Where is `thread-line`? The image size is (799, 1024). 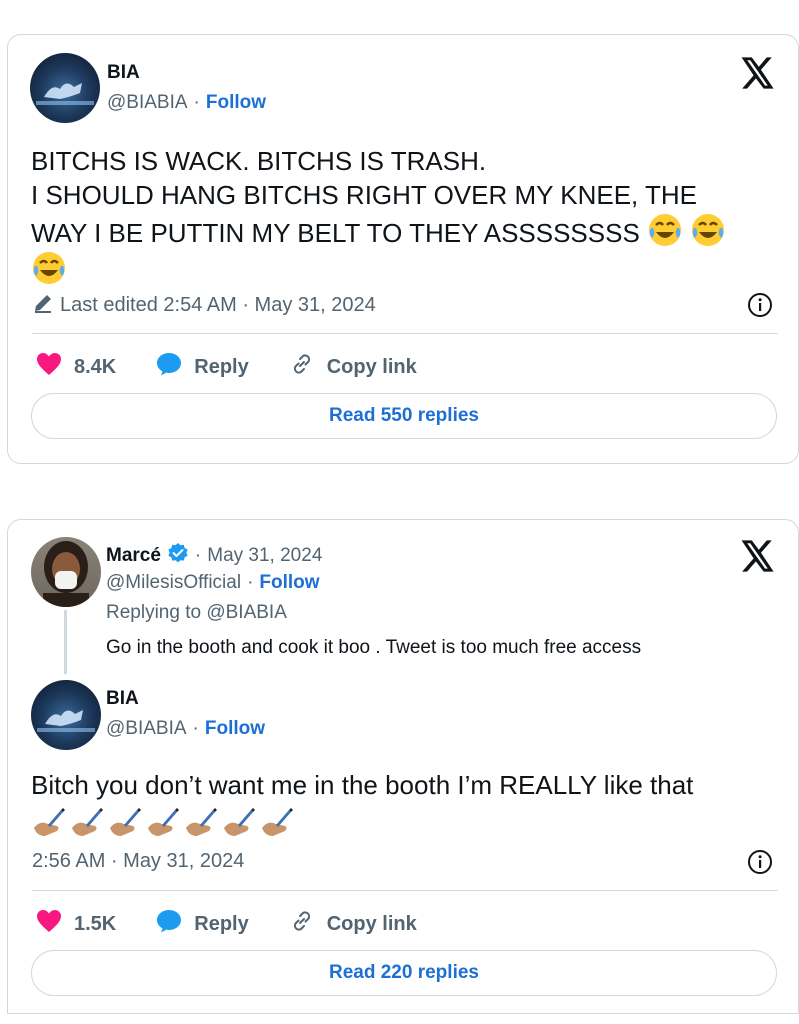
thread-line is located at coordinates (65, 642).